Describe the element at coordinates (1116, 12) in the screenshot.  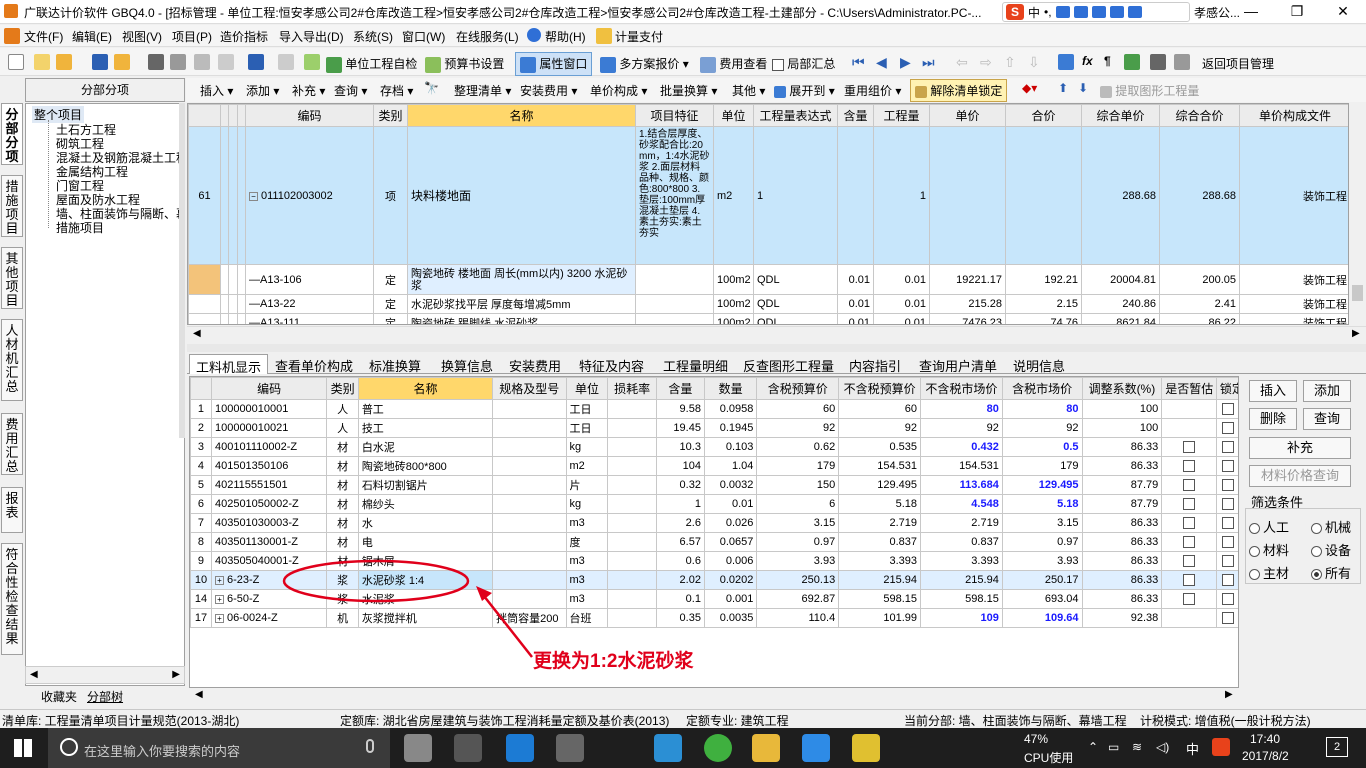
I see `shirt-icon` at that location.